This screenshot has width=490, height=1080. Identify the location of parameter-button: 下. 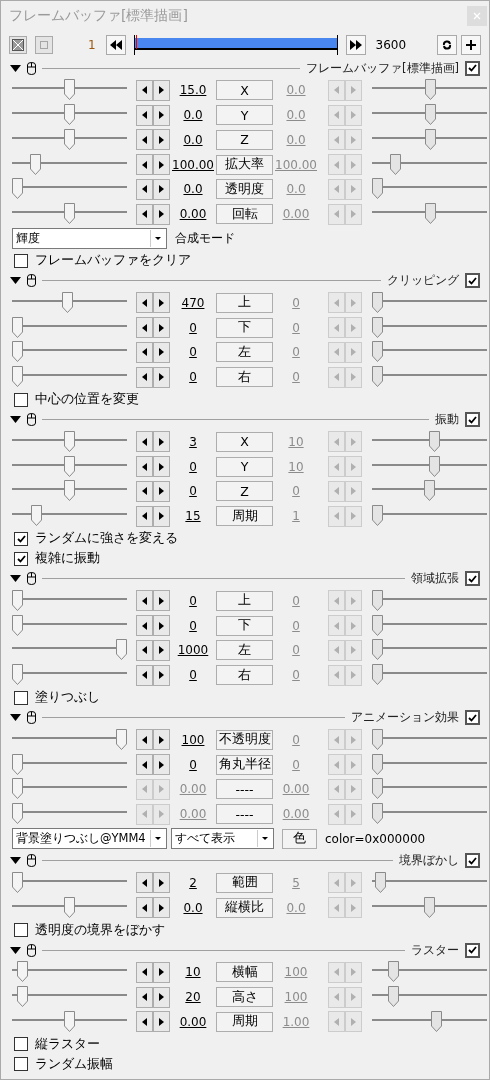
(244, 327).